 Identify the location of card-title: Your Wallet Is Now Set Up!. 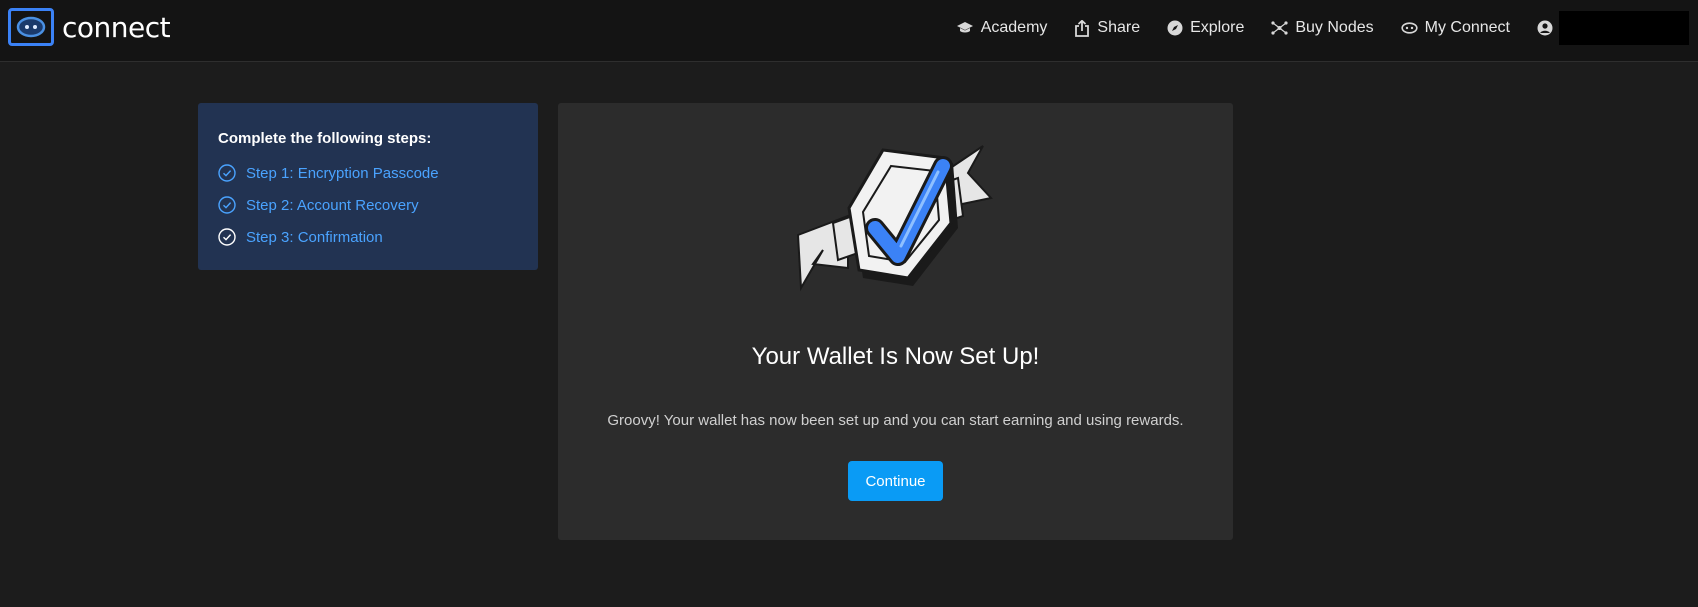
(895, 356).